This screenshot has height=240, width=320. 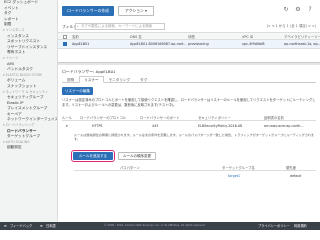 I want to click on edit-listeners-button: リスナーの編集, so click(x=77, y=91).